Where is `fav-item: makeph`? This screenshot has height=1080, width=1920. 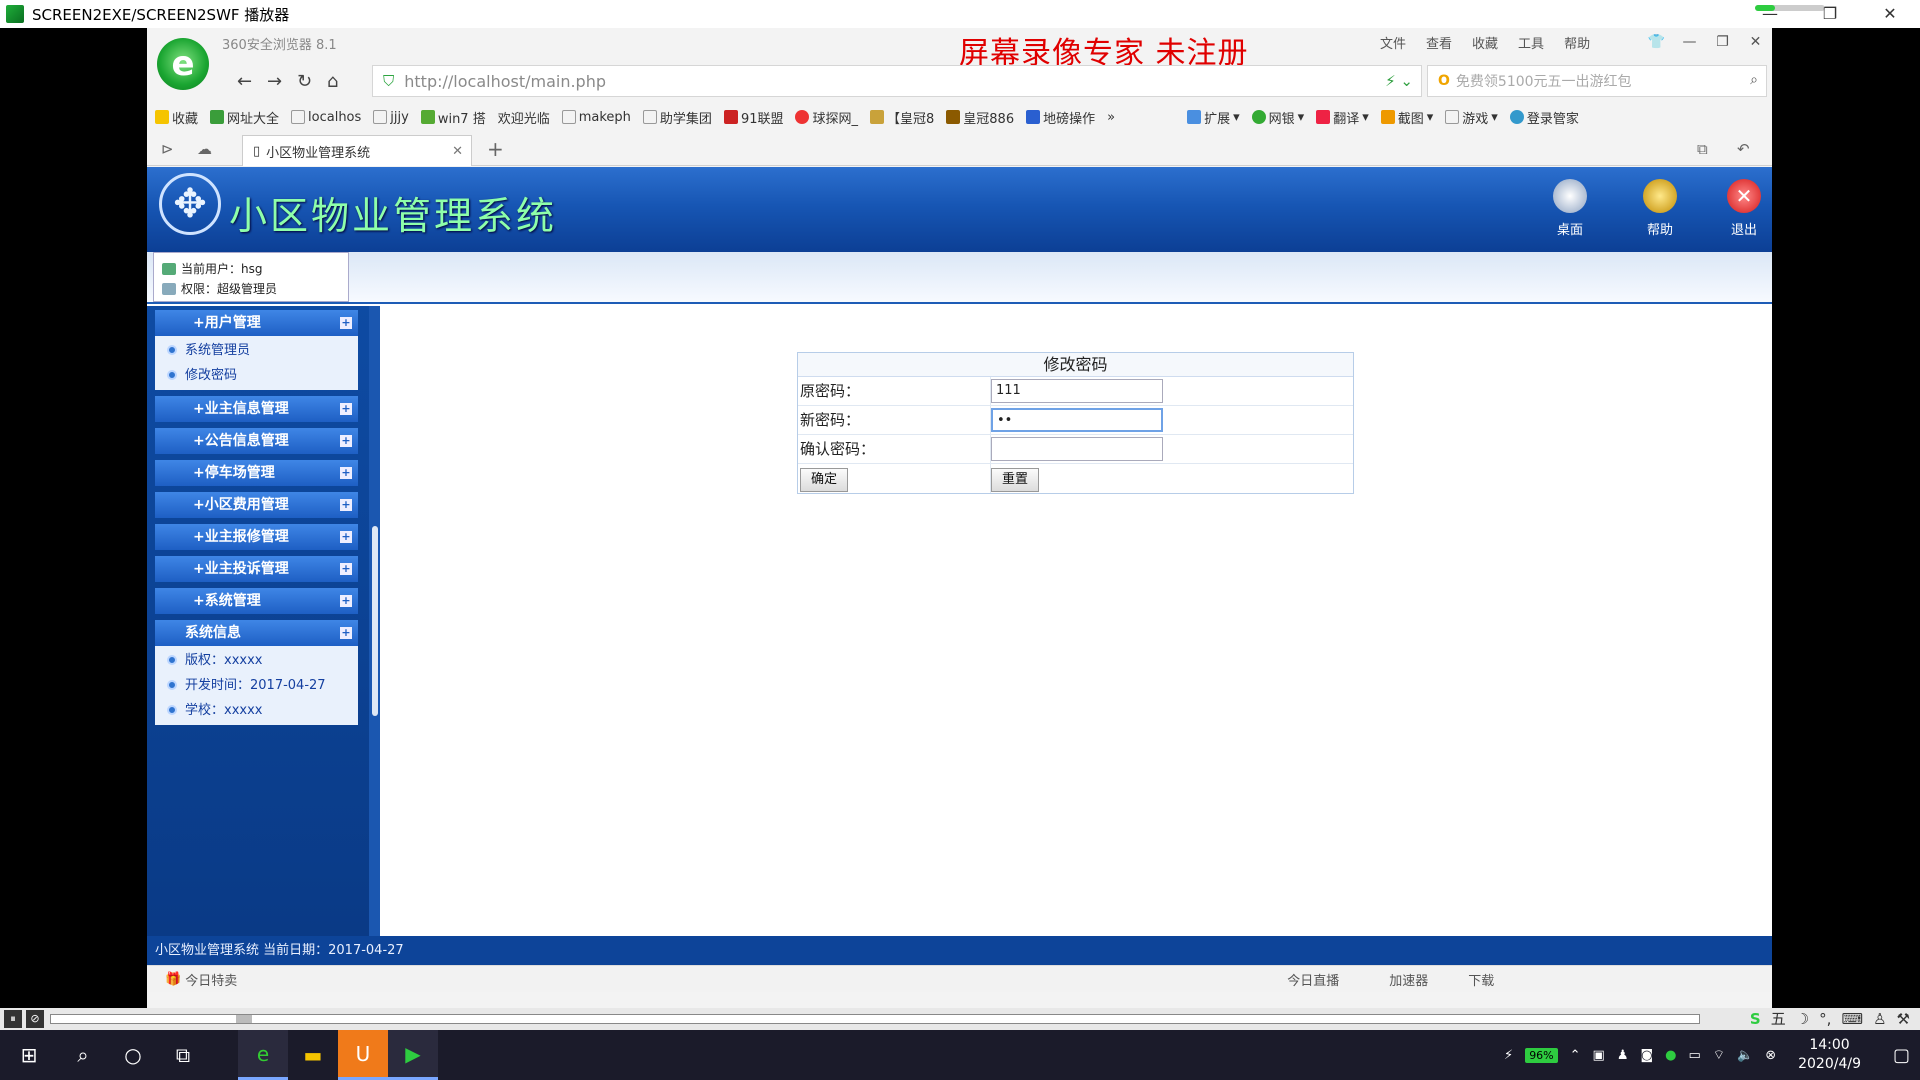
fav-item: makeph is located at coordinates (596, 117).